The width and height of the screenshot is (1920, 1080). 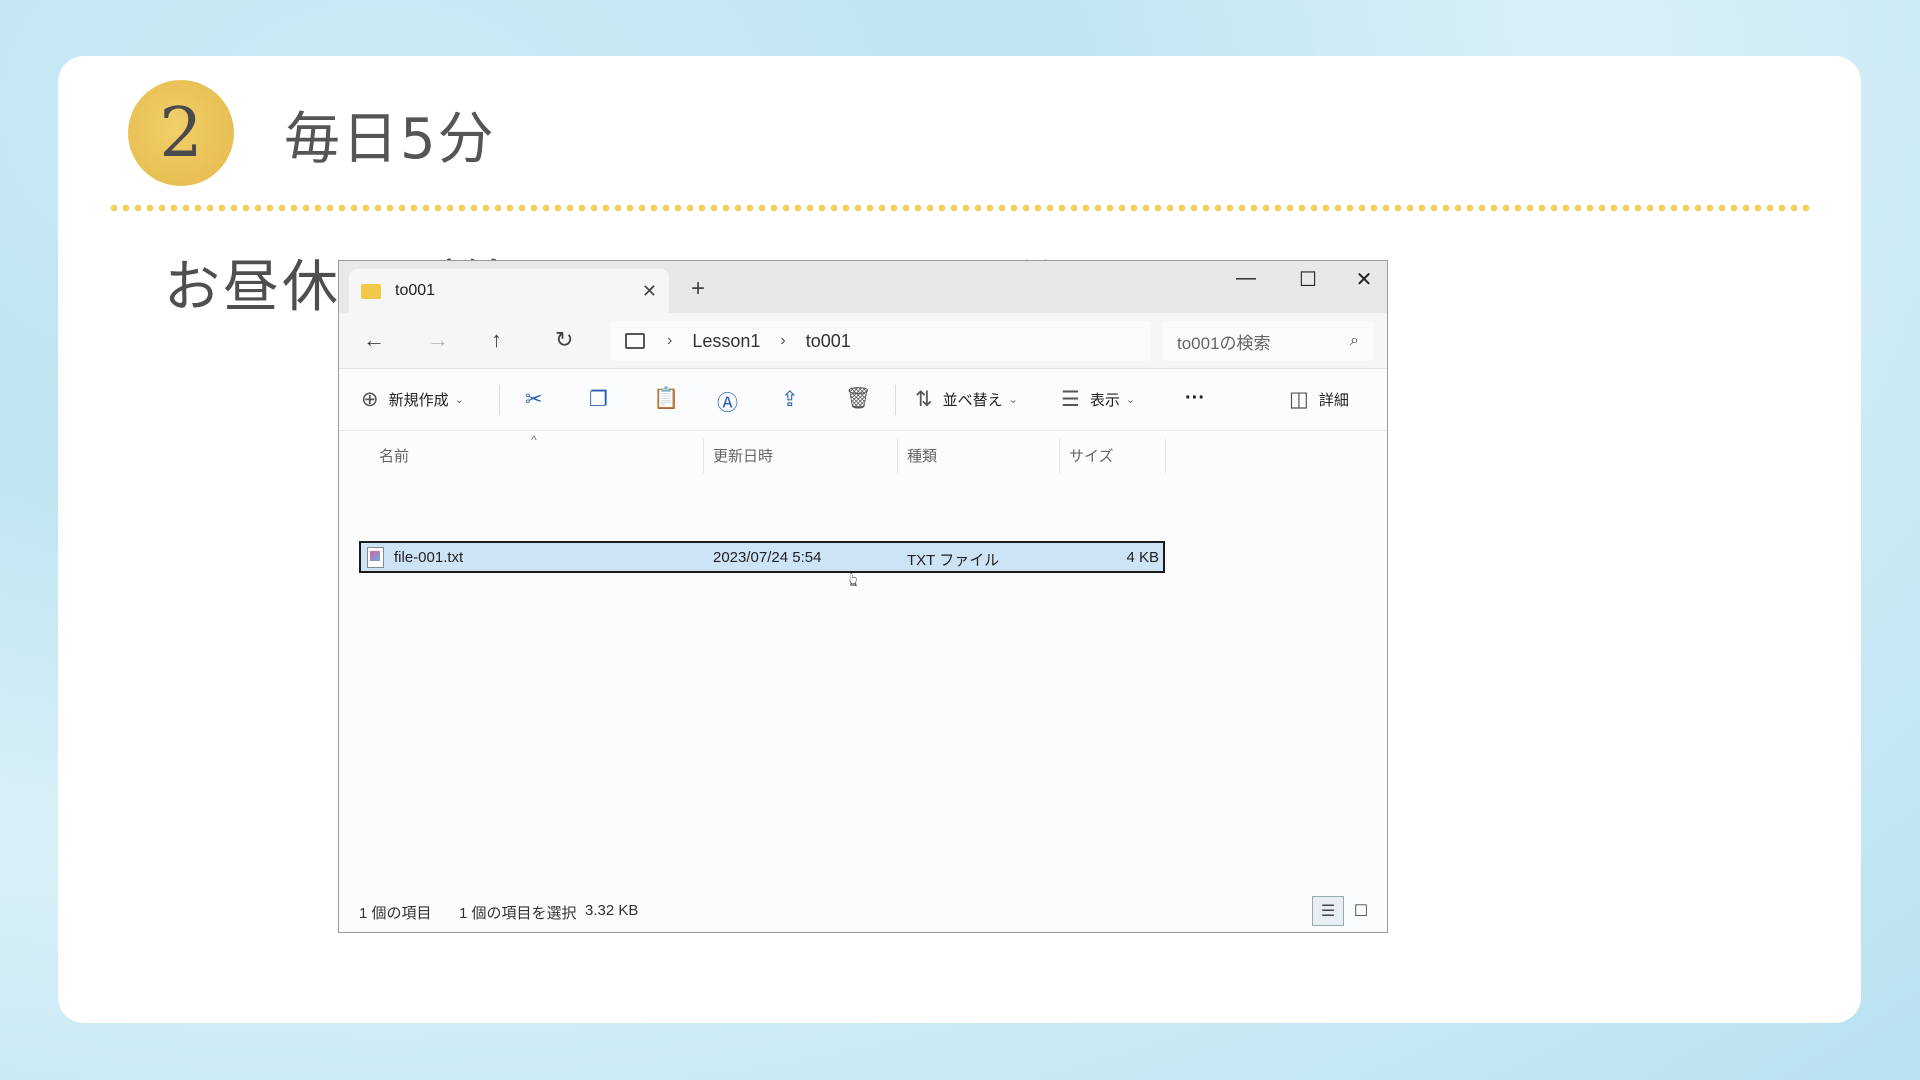 What do you see at coordinates (1354, 340) in the screenshot?
I see `search-icon: ⌕` at bounding box center [1354, 340].